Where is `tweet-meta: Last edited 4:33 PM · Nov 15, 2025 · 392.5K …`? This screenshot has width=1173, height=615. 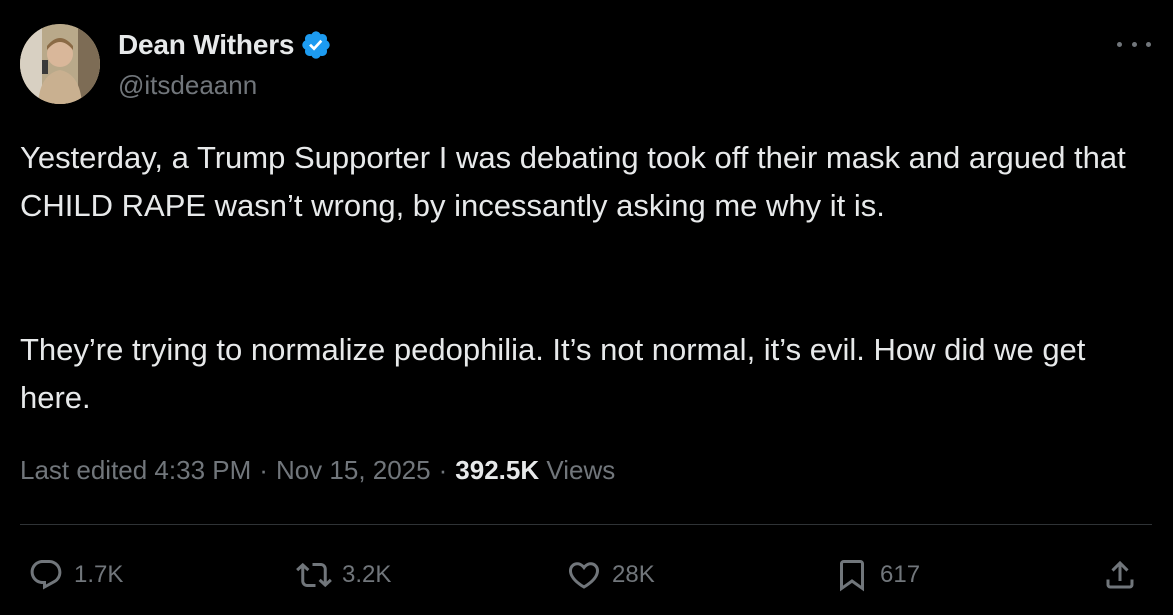 tweet-meta: Last edited 4:33 PM · Nov 15, 2025 · 392.5K … is located at coordinates (317, 470).